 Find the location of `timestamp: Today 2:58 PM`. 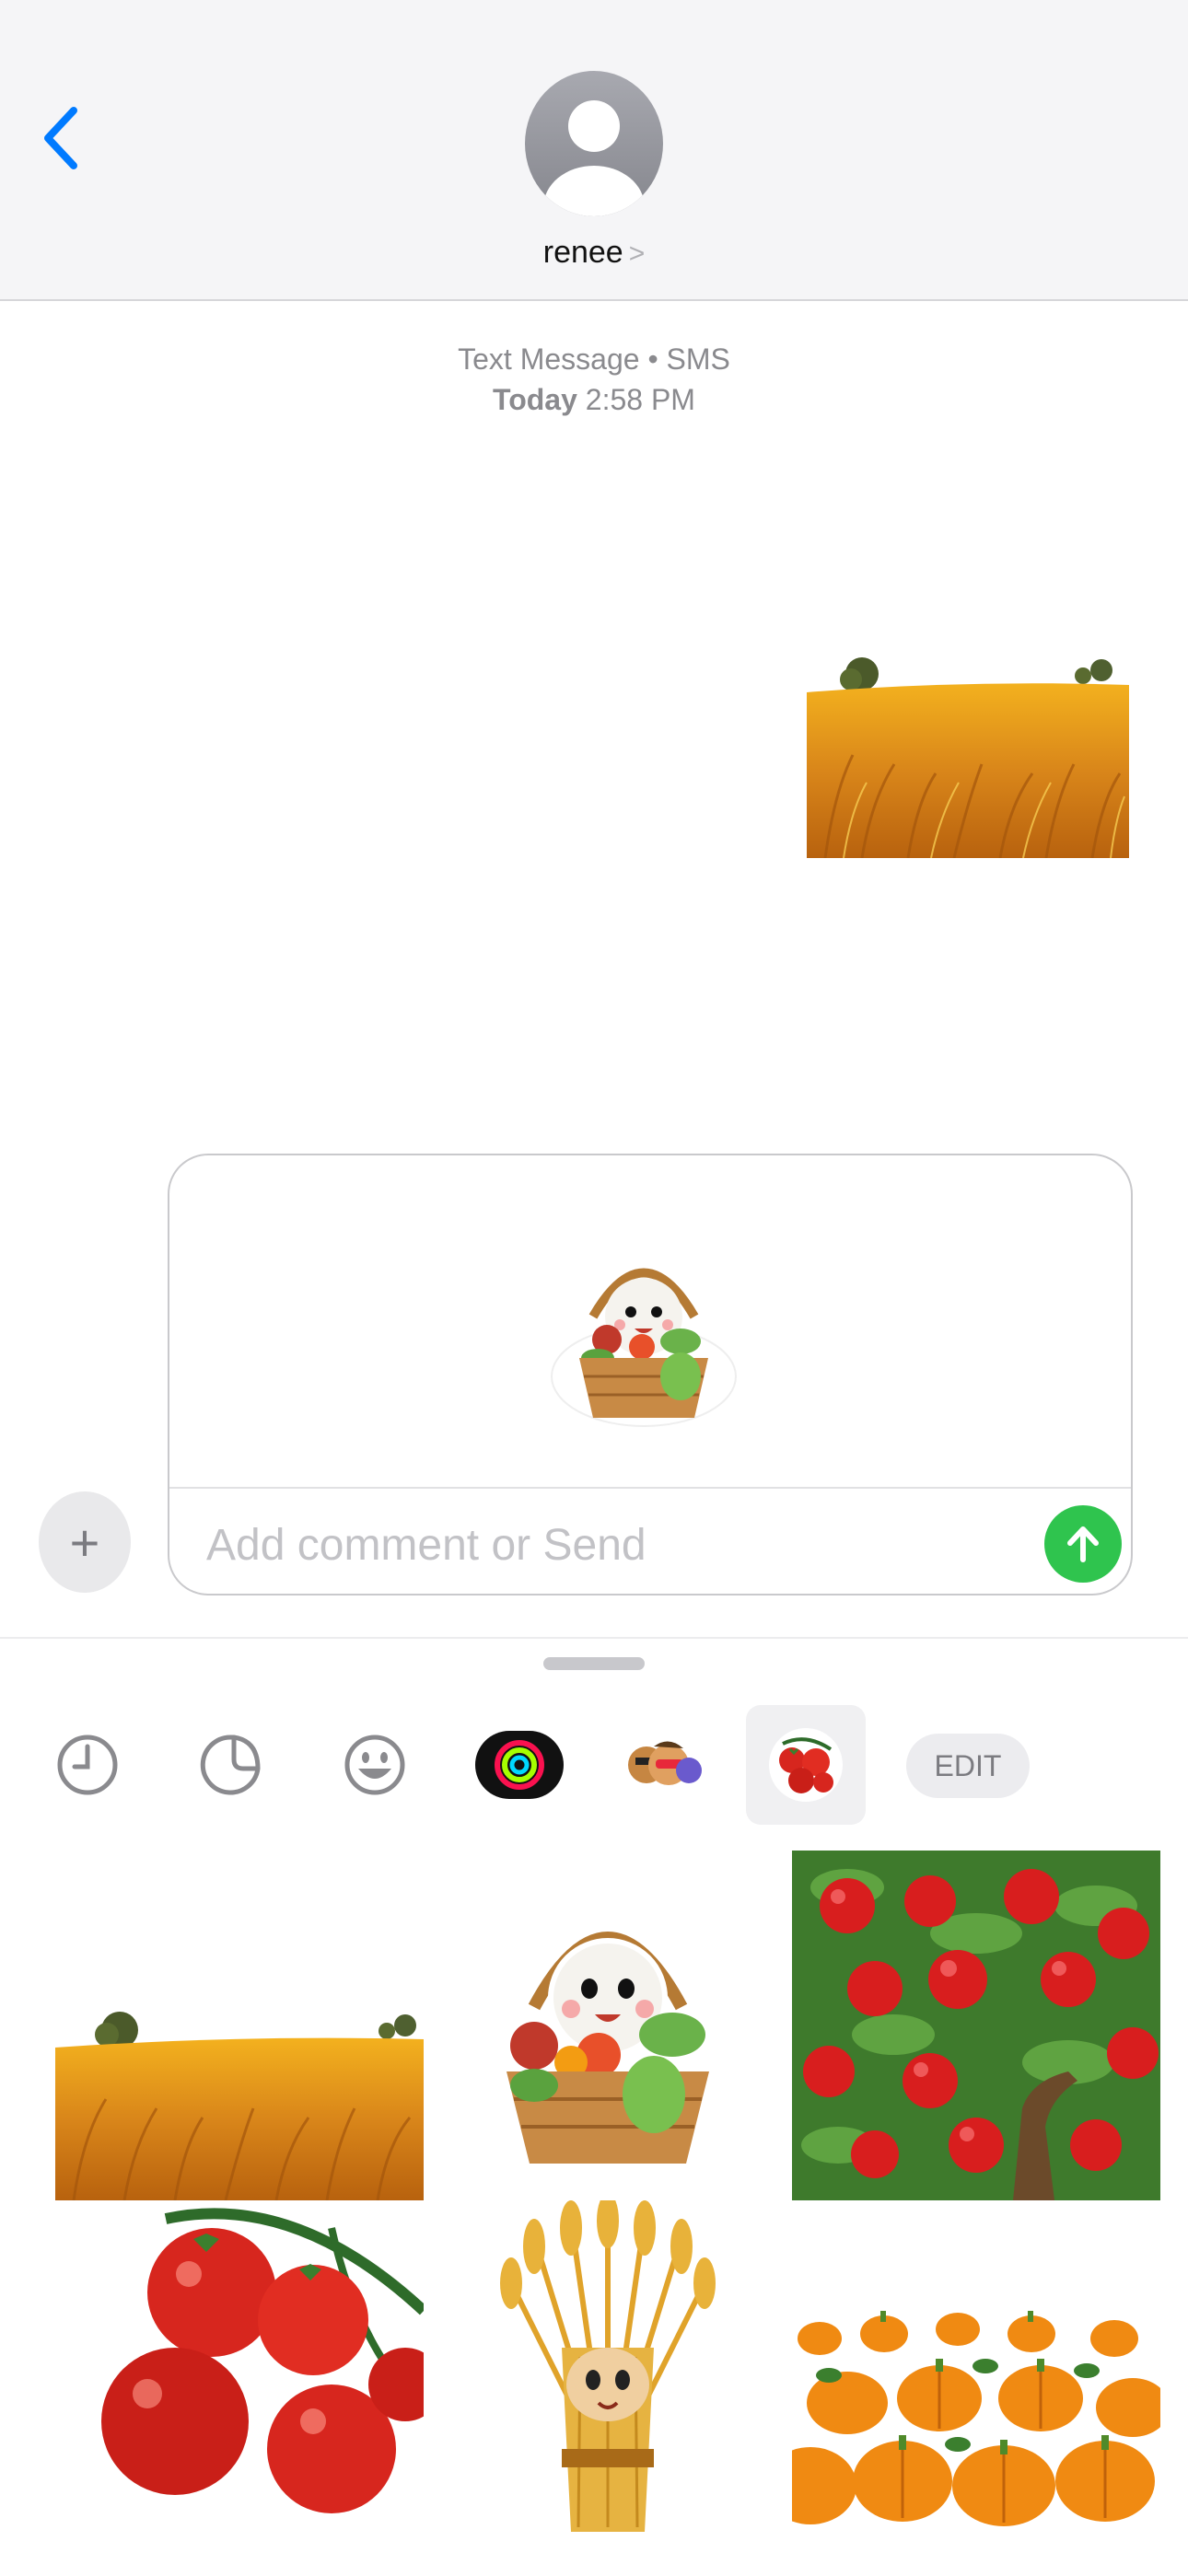

timestamp: Today 2:58 PM is located at coordinates (594, 399).